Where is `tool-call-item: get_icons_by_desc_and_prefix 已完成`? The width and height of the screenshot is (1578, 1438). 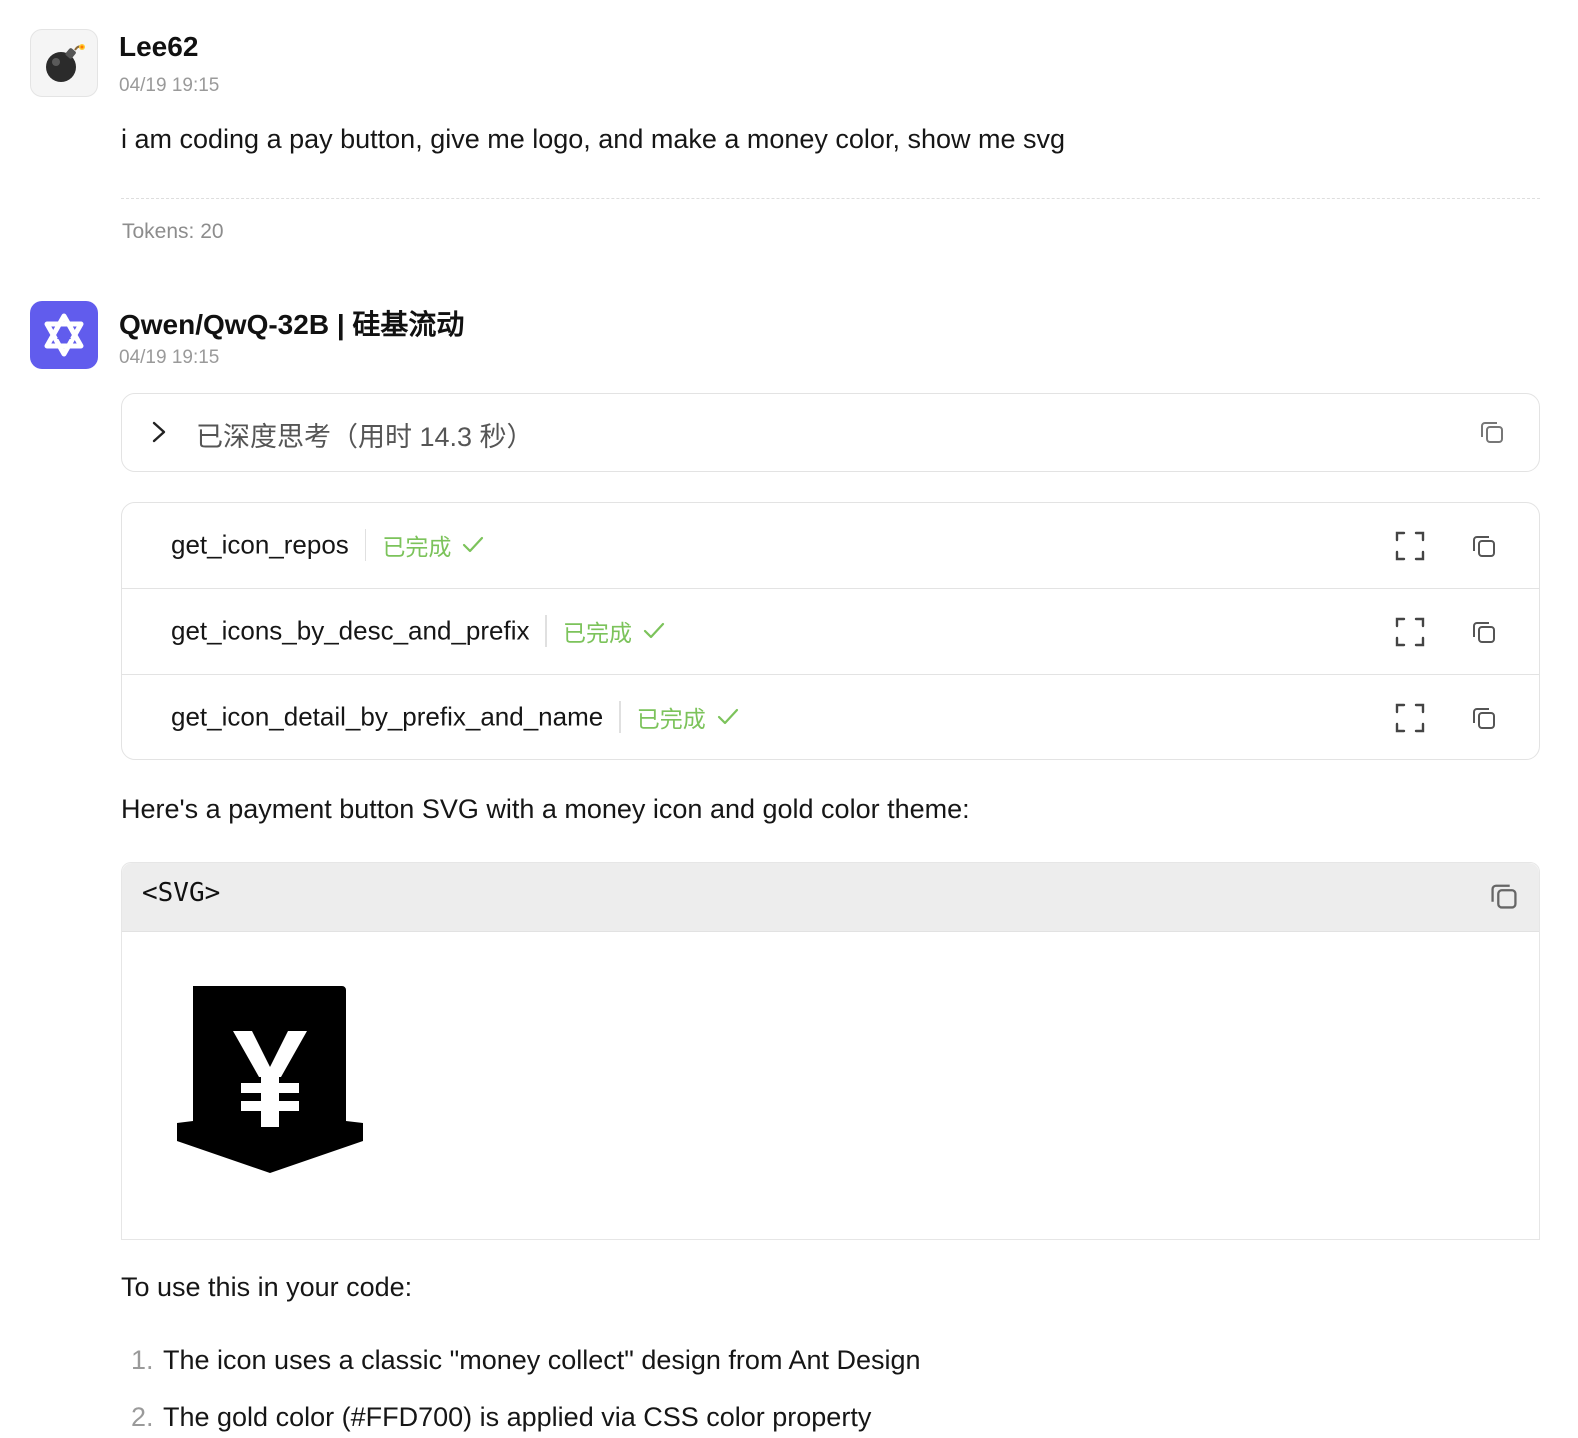 tool-call-item: get_icons_by_desc_and_prefix 已完成 is located at coordinates (418, 631).